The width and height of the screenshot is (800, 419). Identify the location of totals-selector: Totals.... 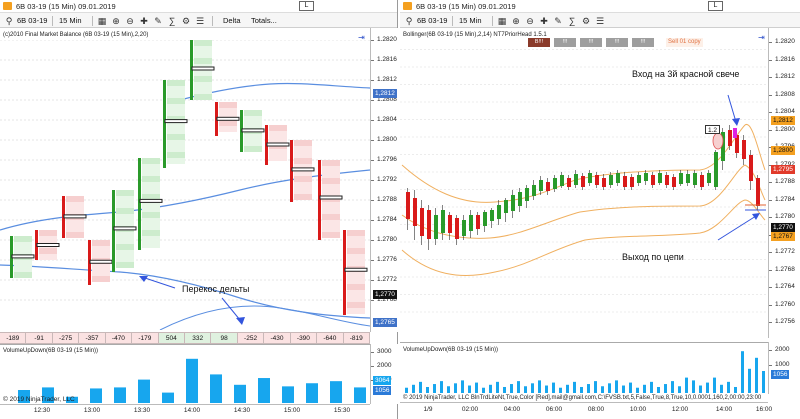
(264, 21).